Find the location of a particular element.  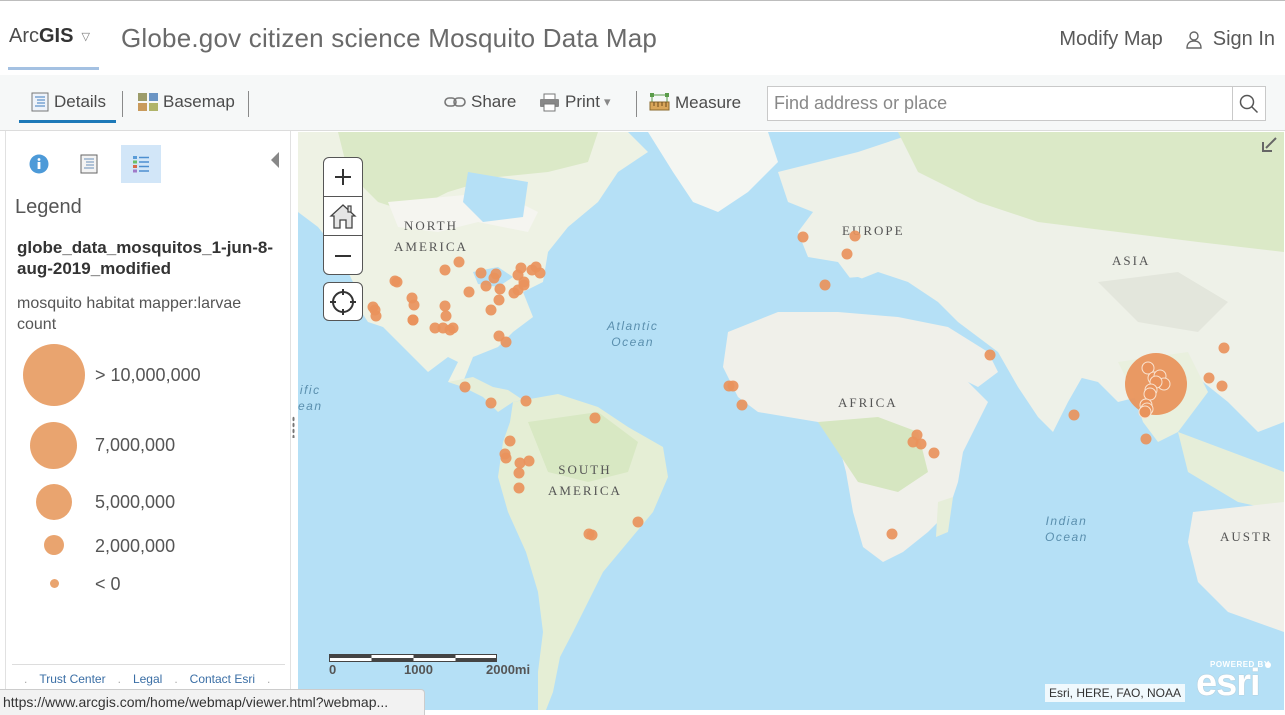

details-active-indicator is located at coordinates (67, 121).